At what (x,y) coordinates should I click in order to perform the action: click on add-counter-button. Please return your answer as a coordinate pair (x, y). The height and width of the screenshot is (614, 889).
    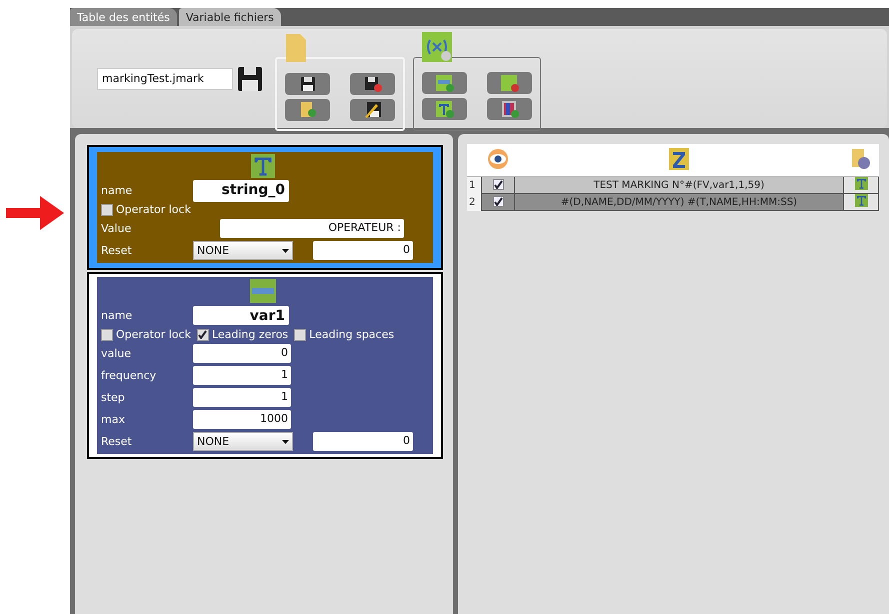
    Looking at the image, I should click on (444, 83).